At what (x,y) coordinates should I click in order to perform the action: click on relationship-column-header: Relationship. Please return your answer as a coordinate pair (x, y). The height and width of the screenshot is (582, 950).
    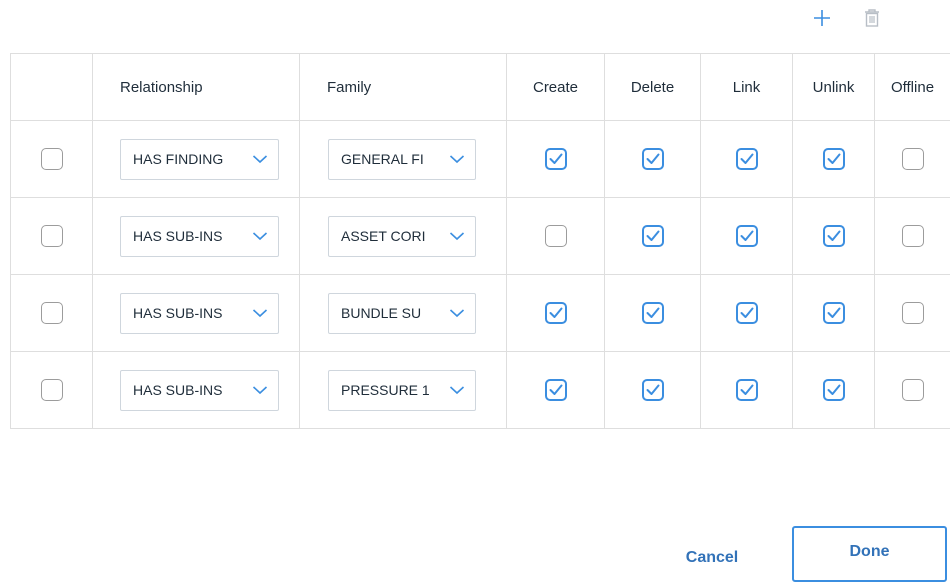
    Looking at the image, I should click on (196, 87).